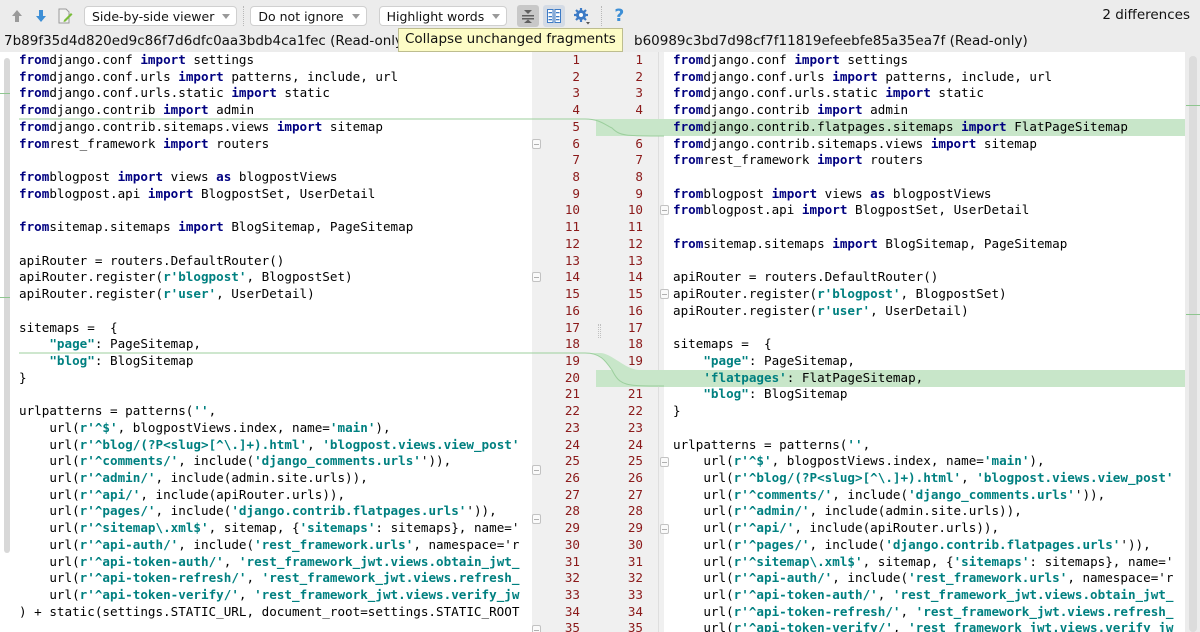 The image size is (1200, 632). I want to click on string-token: r'^sitemap\.xml$', so click(144, 528).